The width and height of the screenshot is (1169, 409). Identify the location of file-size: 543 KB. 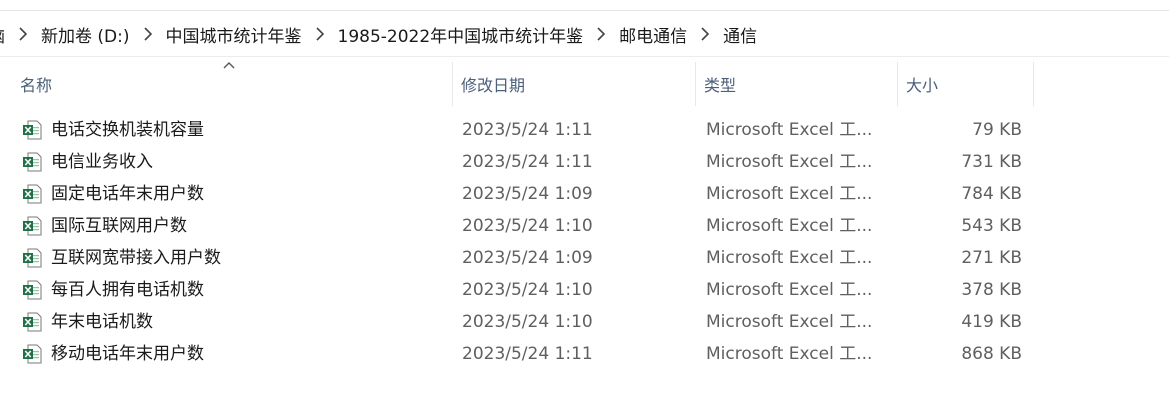
(991, 226).